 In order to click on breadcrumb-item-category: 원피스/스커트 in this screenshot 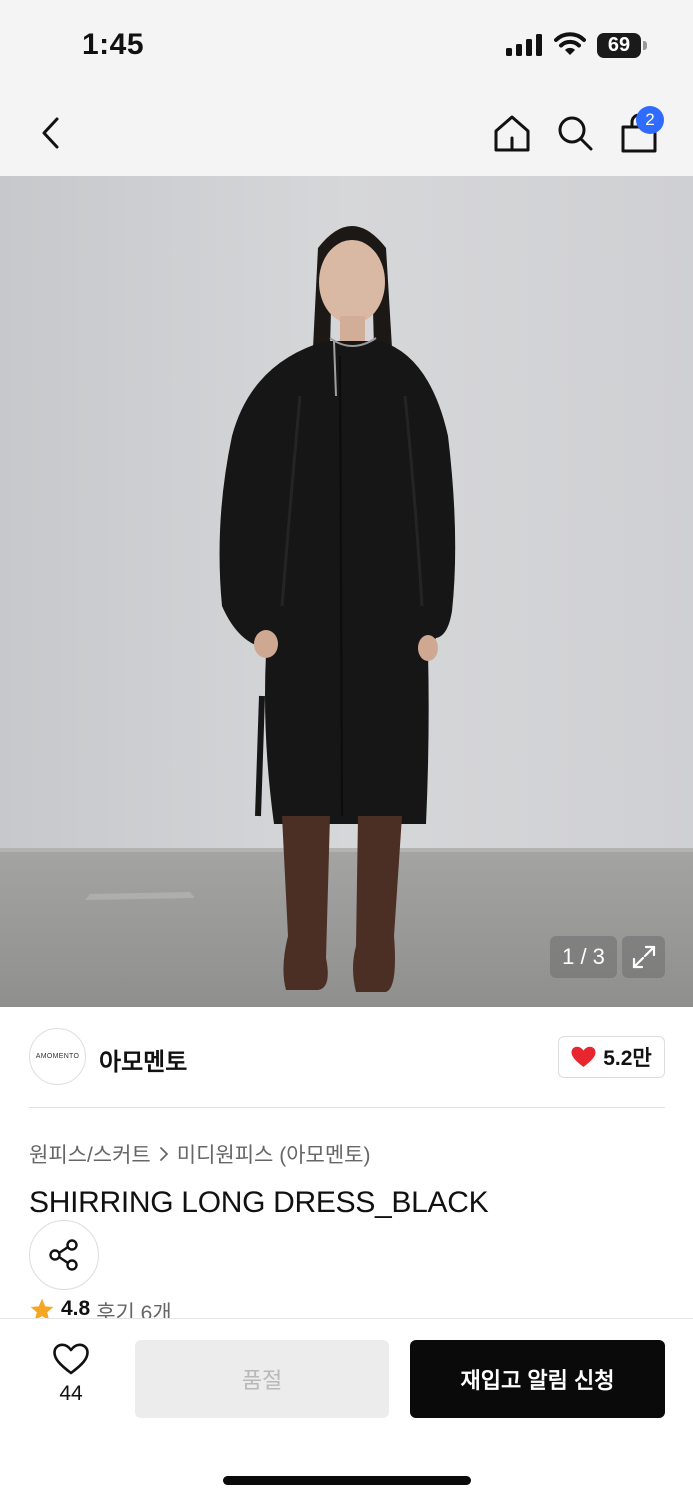, I will do `click(90, 1154)`.